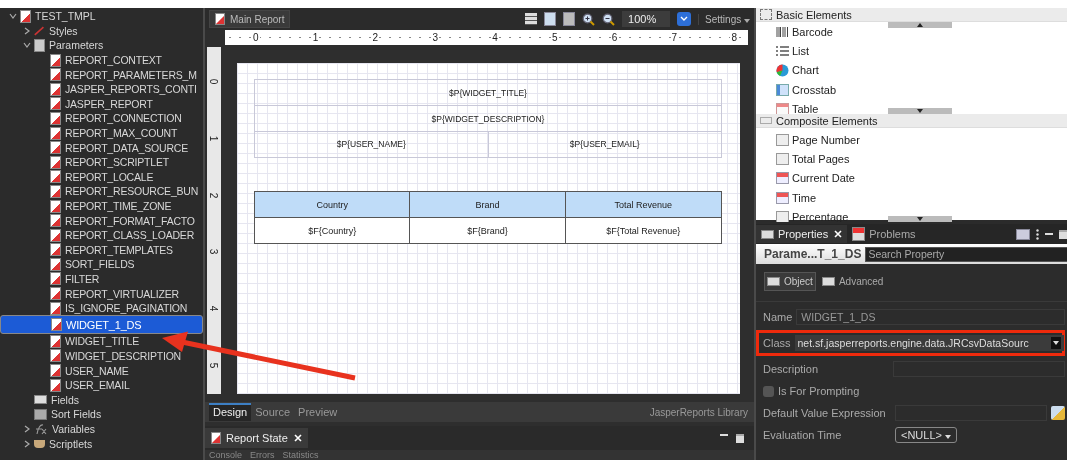 The width and height of the screenshot is (1067, 460). I want to click on tree-item: JASPER_REPORT, so click(101, 104).